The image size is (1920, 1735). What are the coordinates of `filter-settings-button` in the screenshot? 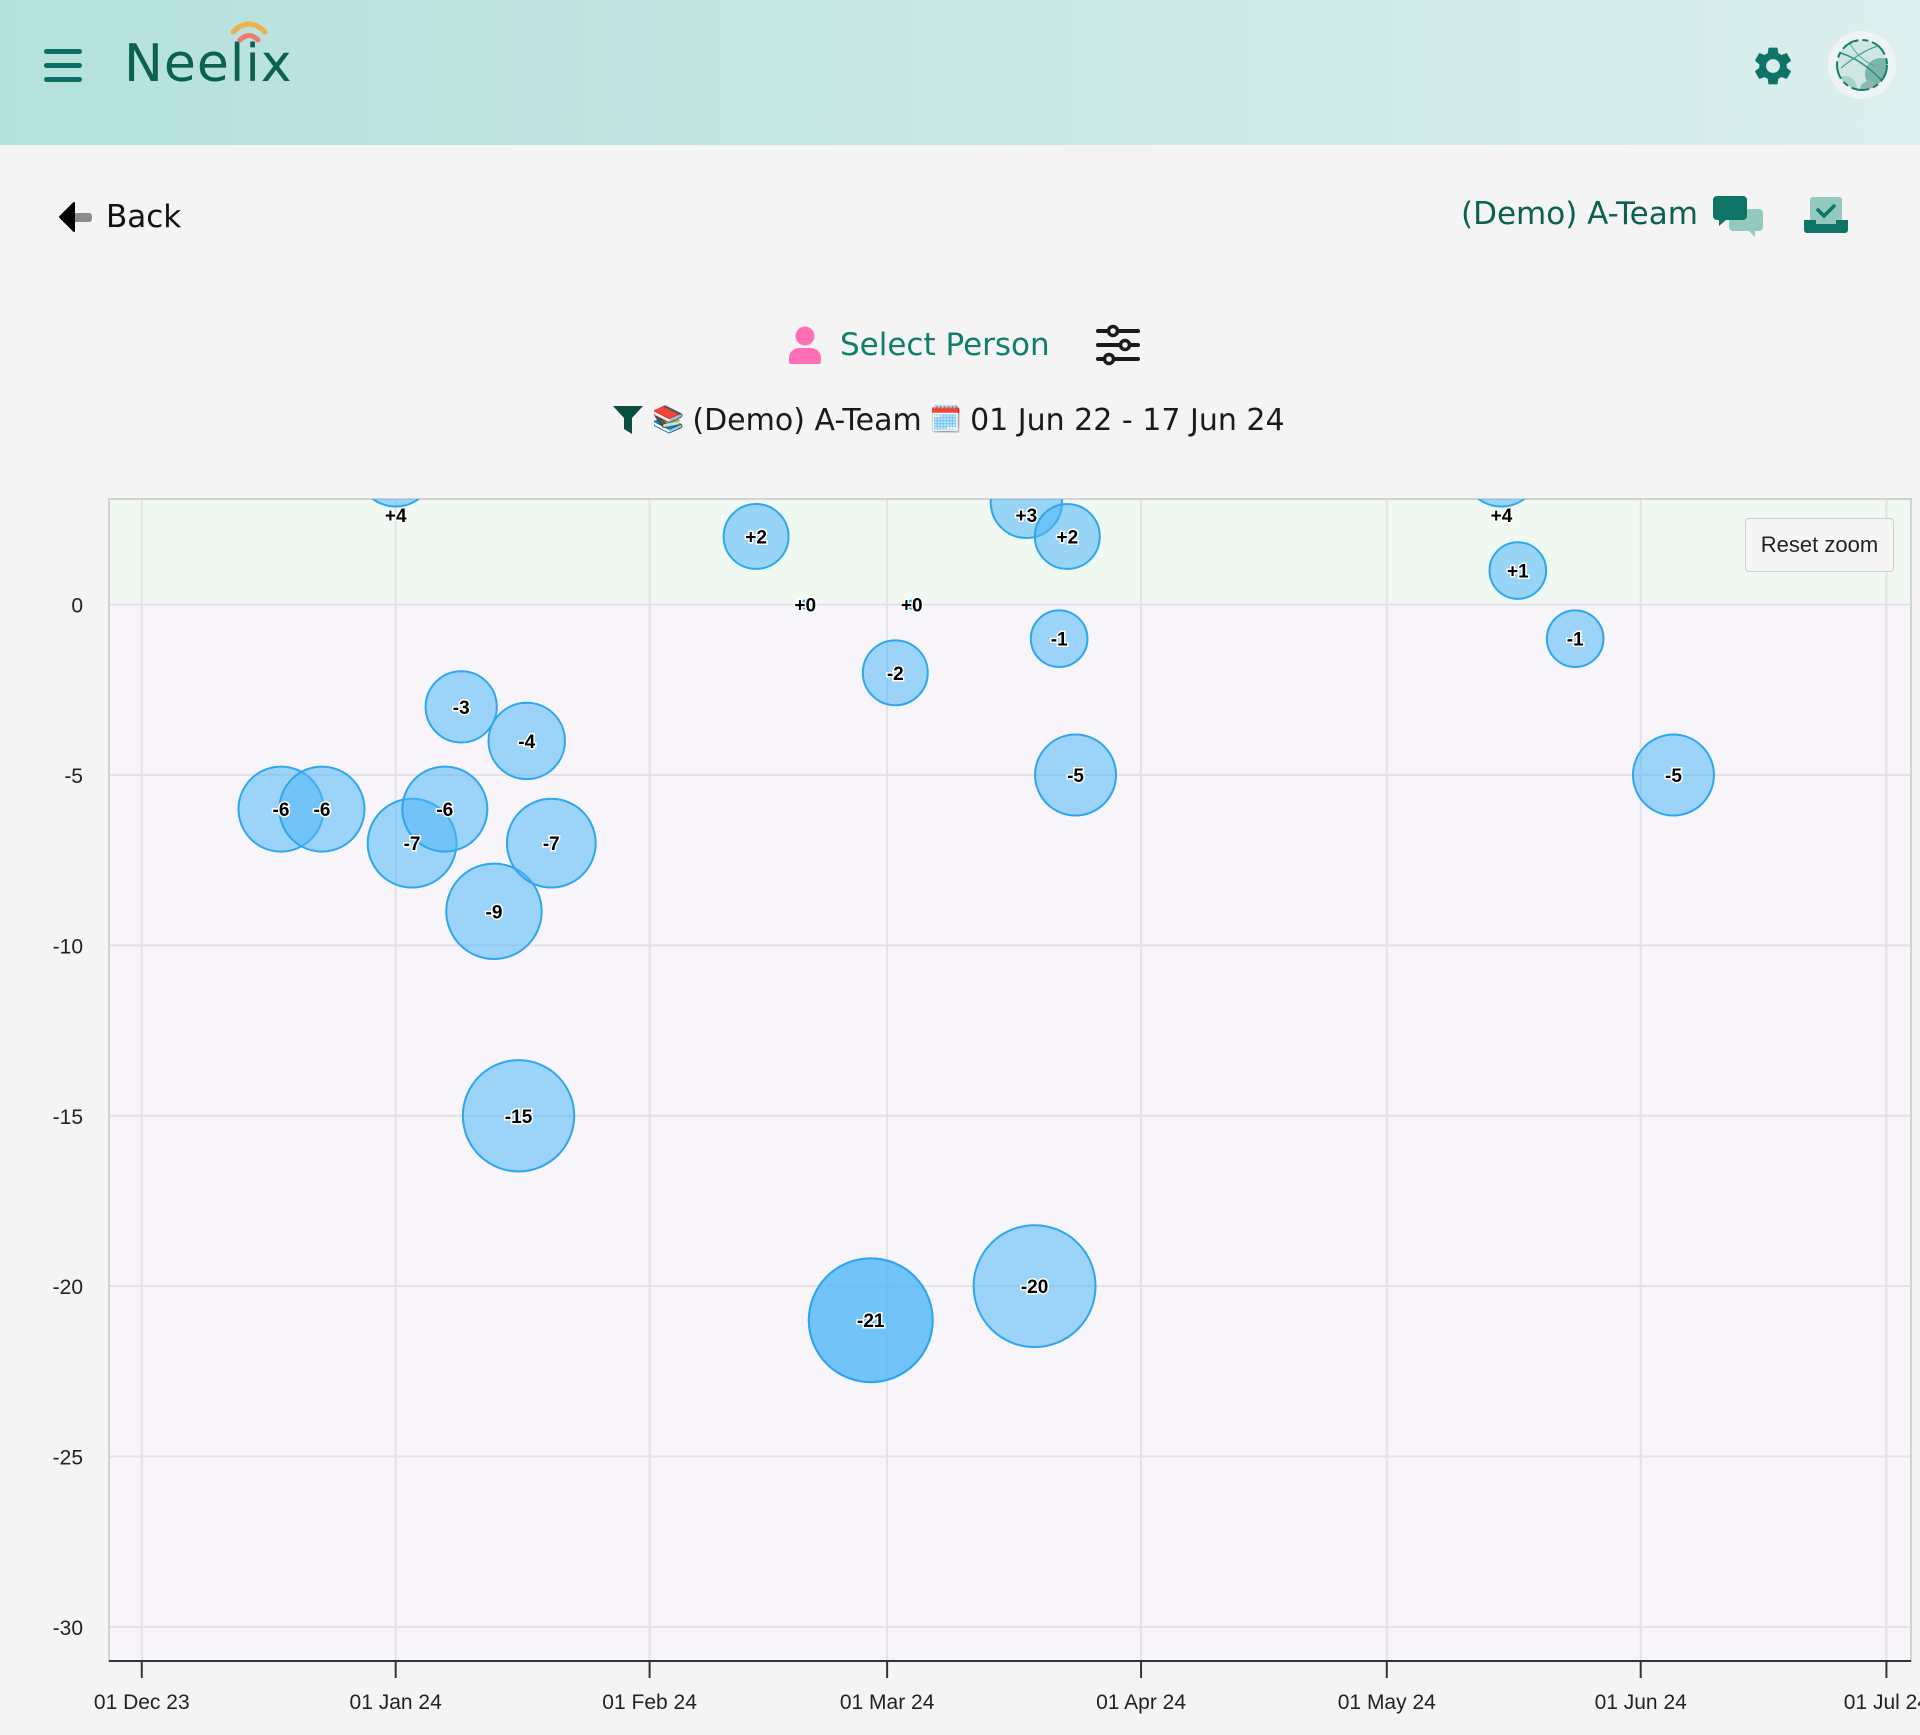 It's located at (1117, 345).